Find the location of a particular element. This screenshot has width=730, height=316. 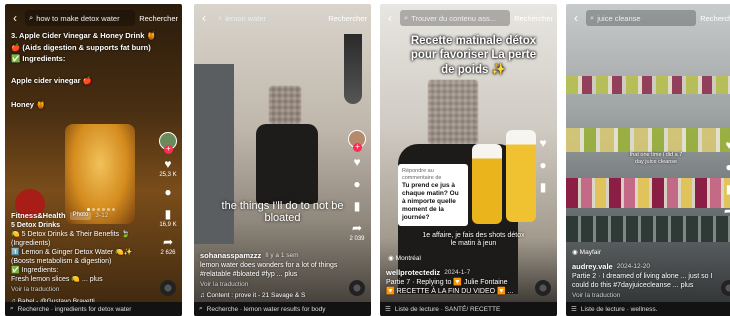

search-input: ⌕ lemon water is located at coordinates (269, 18).